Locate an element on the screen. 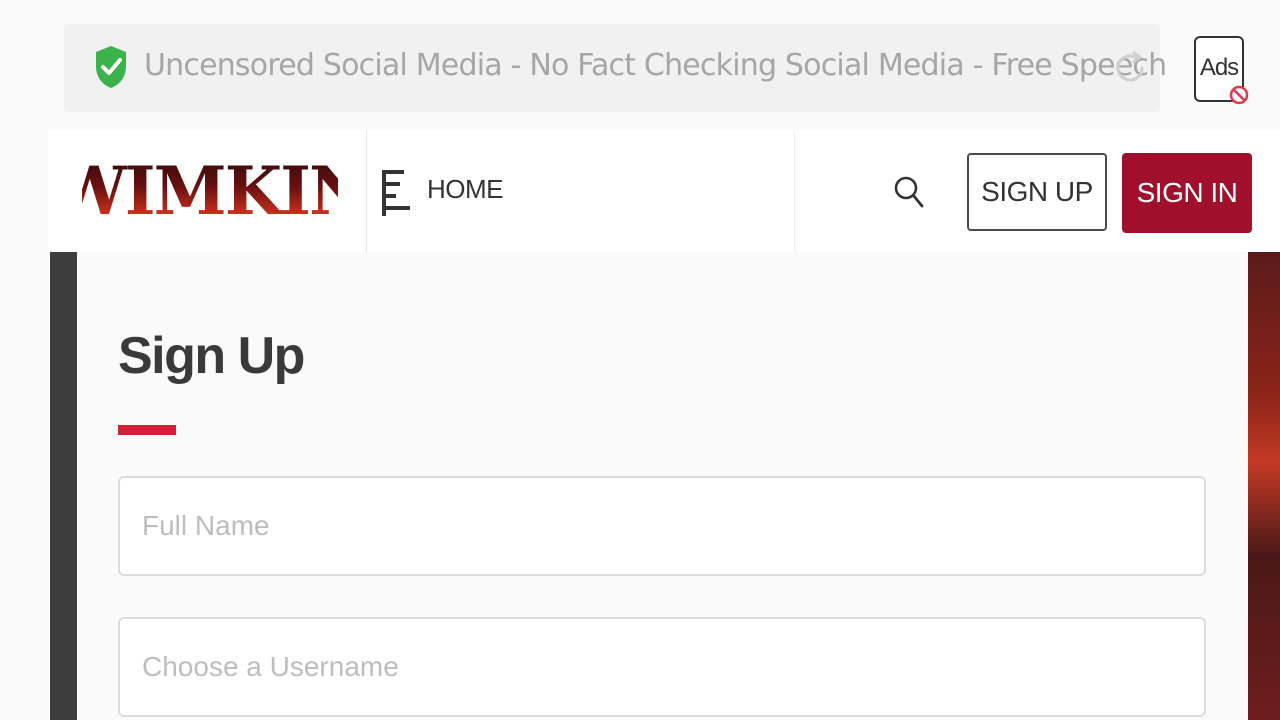 This screenshot has height=720, width=1280. background-artwork is located at coordinates (1264, 486).